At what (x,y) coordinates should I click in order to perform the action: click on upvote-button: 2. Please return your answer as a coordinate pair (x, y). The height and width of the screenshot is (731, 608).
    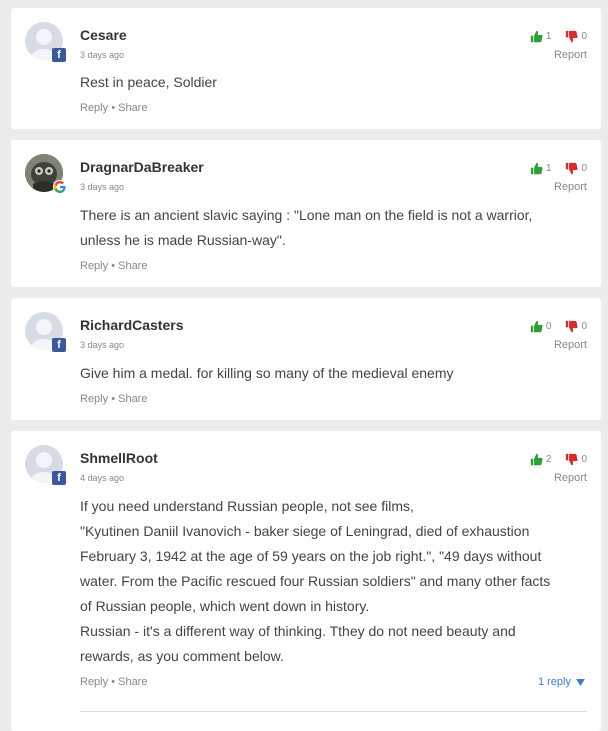
    Looking at the image, I should click on (541, 459).